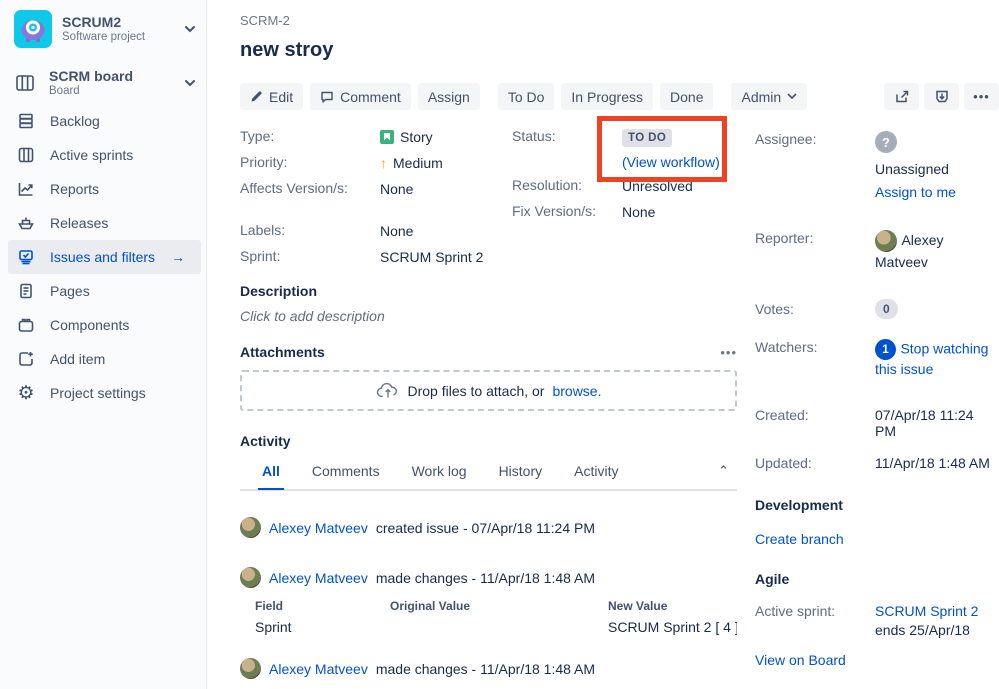 Image resolution: width=999 pixels, height=689 pixels. Describe the element at coordinates (431, 256) in the screenshot. I see `sprint-value: SCRUM Sprint 2` at that location.